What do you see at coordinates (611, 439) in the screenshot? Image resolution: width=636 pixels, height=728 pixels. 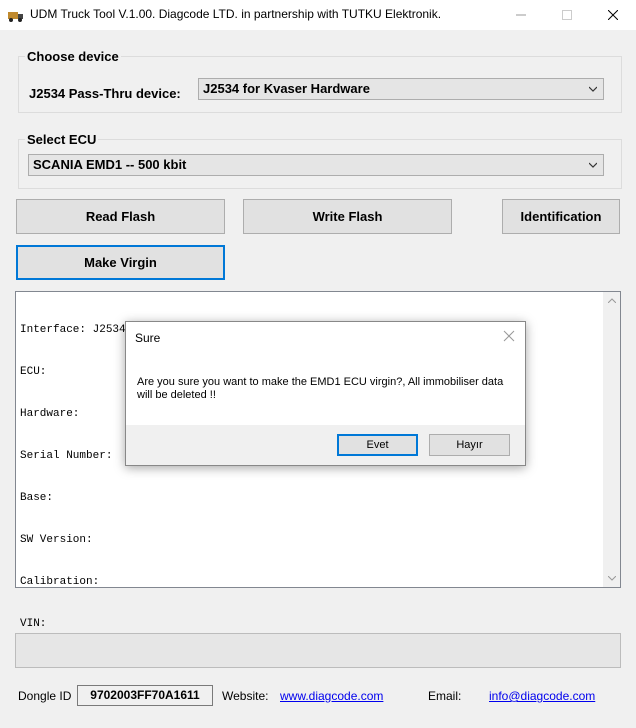 I see `log-scrollbar` at bounding box center [611, 439].